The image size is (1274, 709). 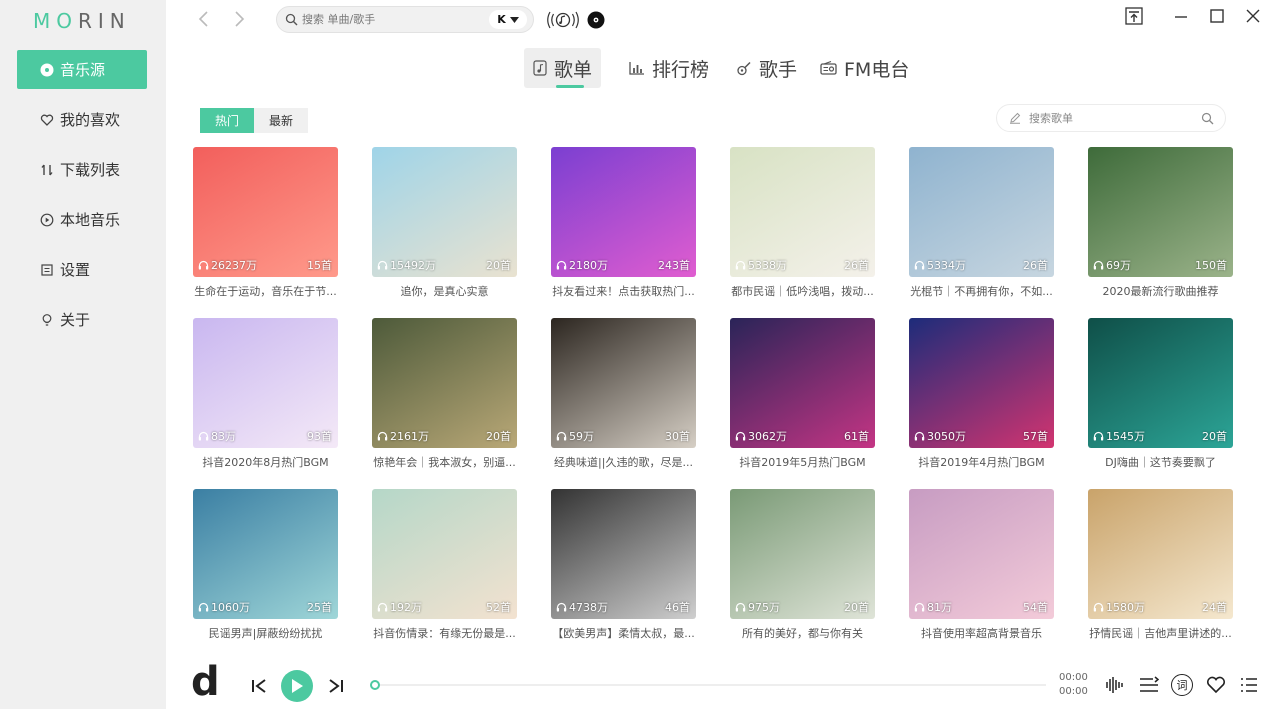 What do you see at coordinates (766, 68) in the screenshot?
I see `tab-artists: 歌手` at bounding box center [766, 68].